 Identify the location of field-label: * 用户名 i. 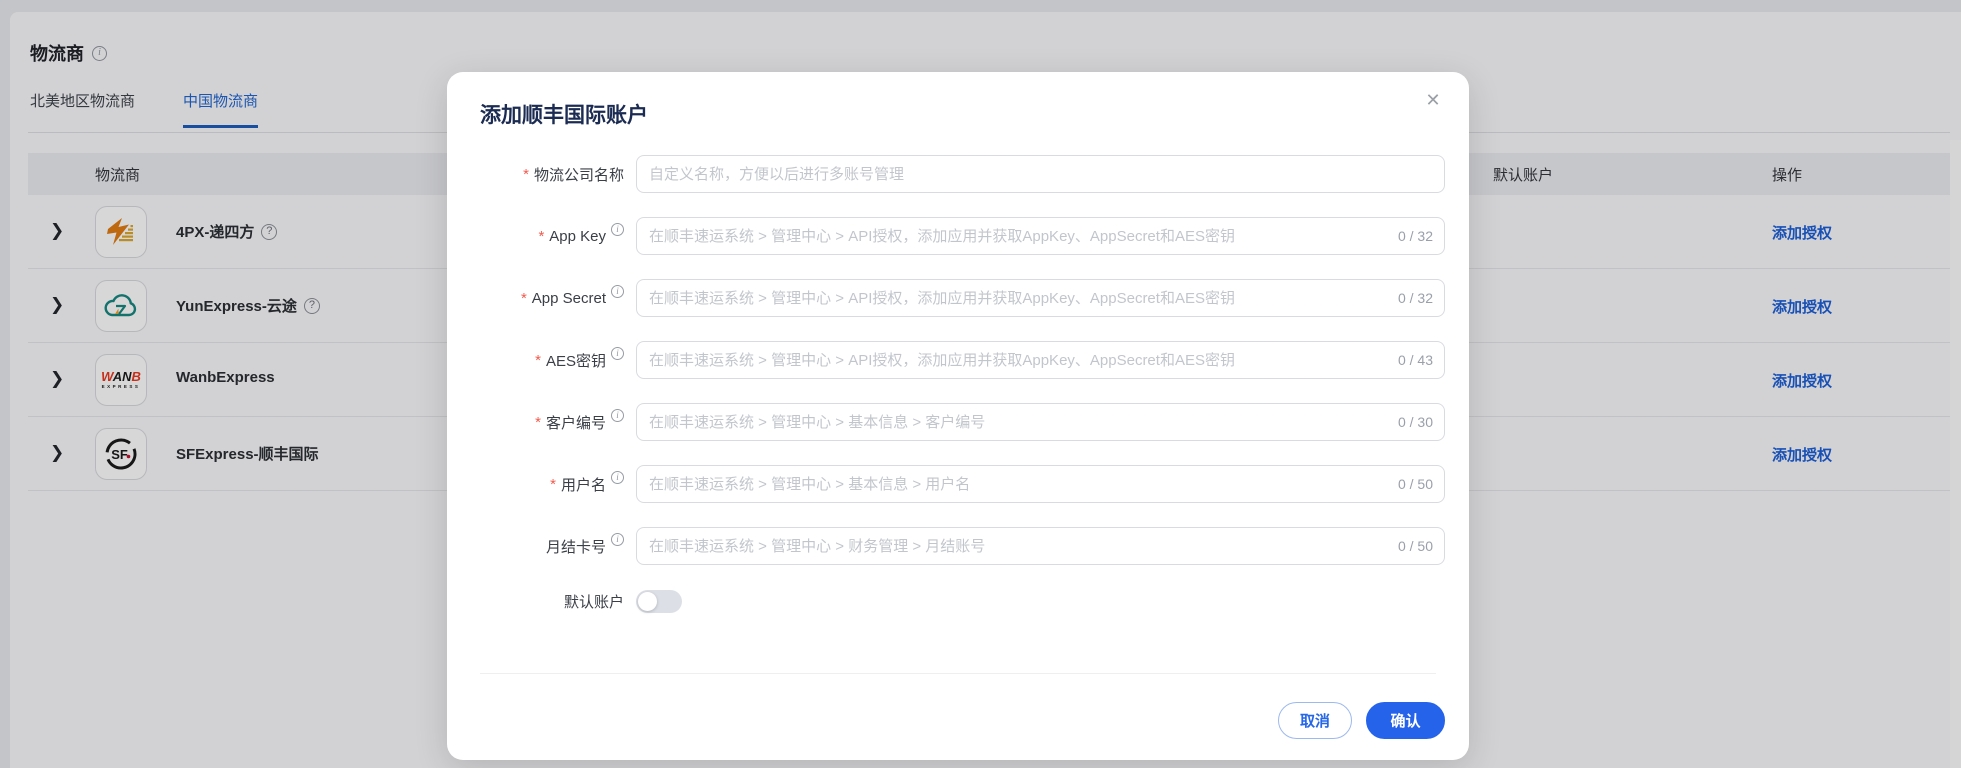
(541, 482).